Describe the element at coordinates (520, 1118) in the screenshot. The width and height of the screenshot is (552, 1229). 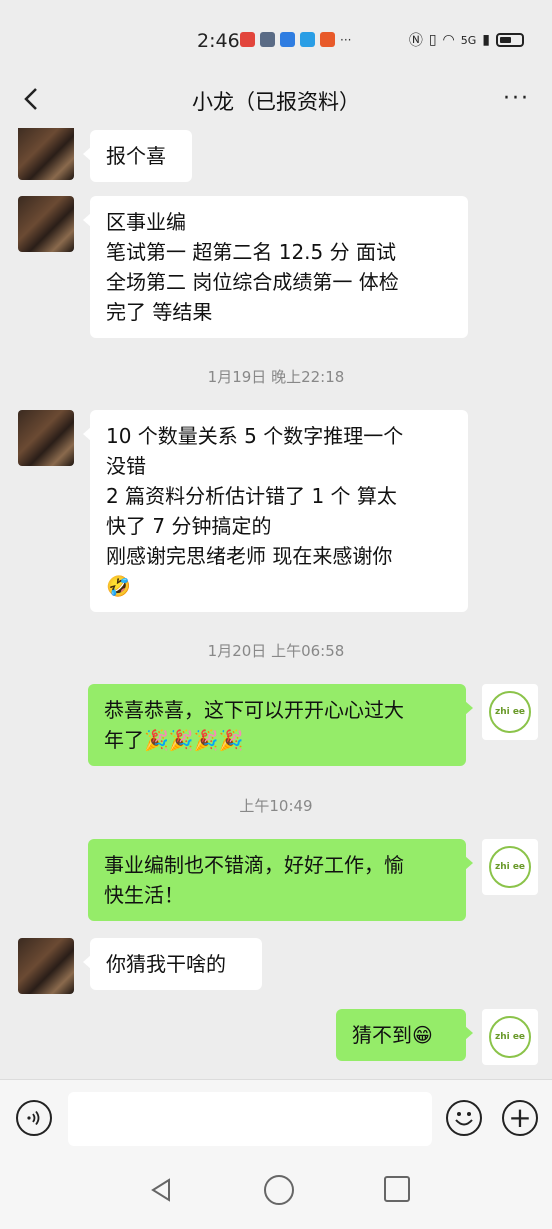
I see `plus-icon: +` at that location.